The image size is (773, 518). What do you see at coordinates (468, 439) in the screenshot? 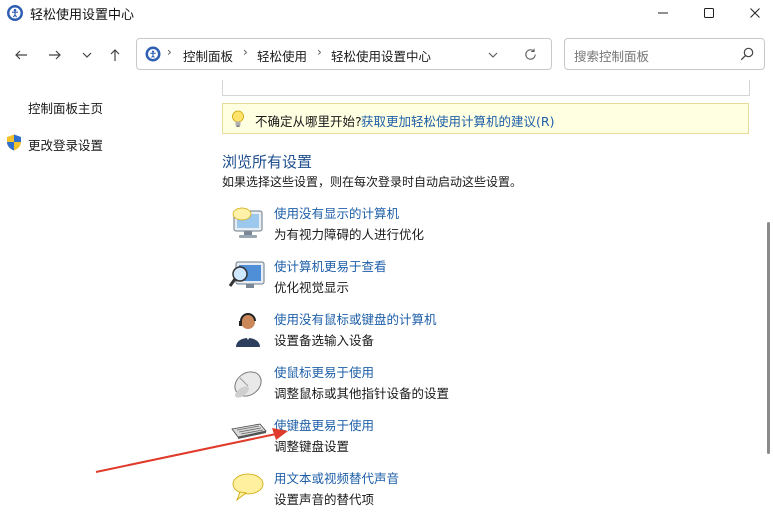
I see `setting-item-keyboard: 使键盘更易于使用 调整键盘设置` at bounding box center [468, 439].